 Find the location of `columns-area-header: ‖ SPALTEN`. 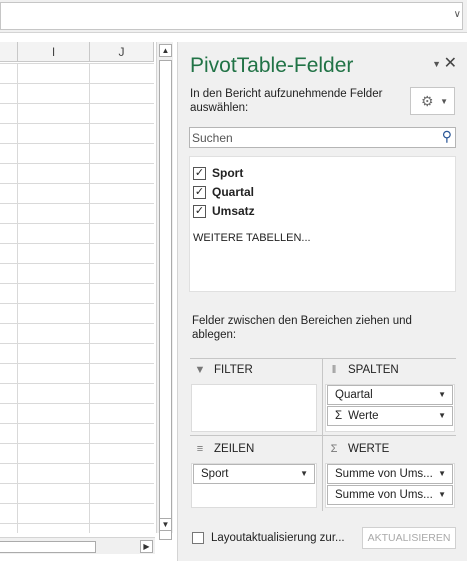

columns-area-header: ‖ SPALTEN is located at coordinates (363, 370).